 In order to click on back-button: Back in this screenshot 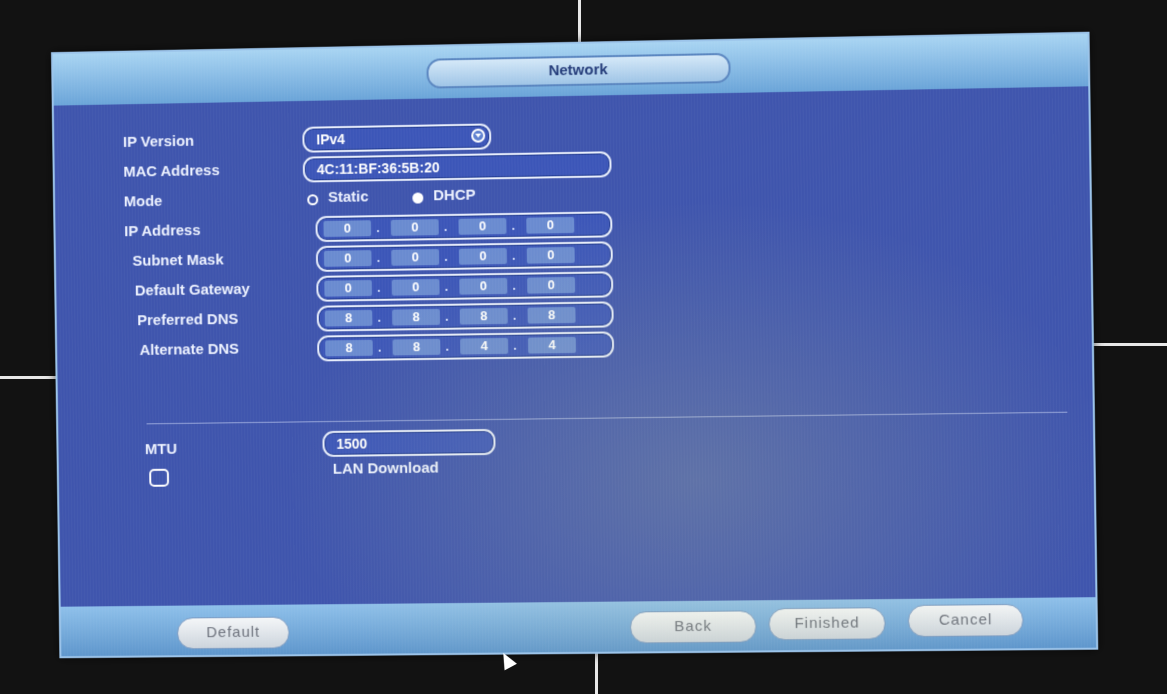, I will do `click(693, 627)`.